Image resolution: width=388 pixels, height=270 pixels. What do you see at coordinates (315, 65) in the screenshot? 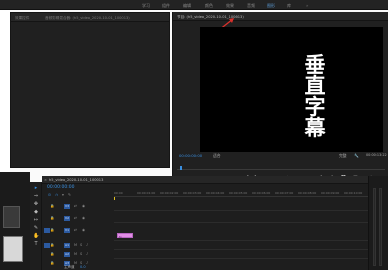
I see `subtitle-char: 垂` at bounding box center [315, 65].